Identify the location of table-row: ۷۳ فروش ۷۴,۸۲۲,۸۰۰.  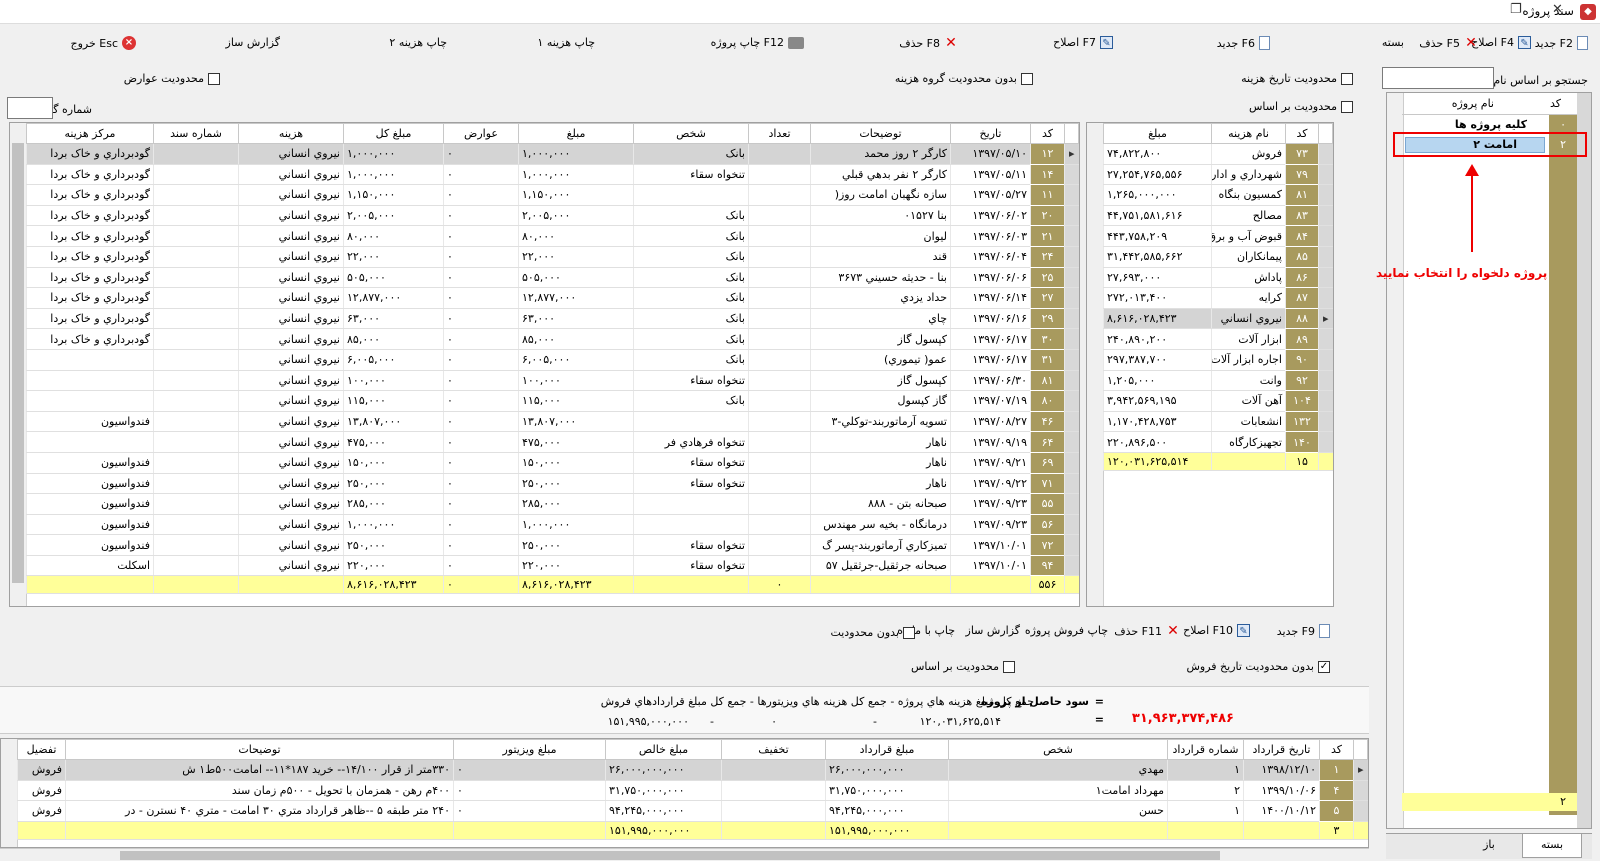
(1218, 154).